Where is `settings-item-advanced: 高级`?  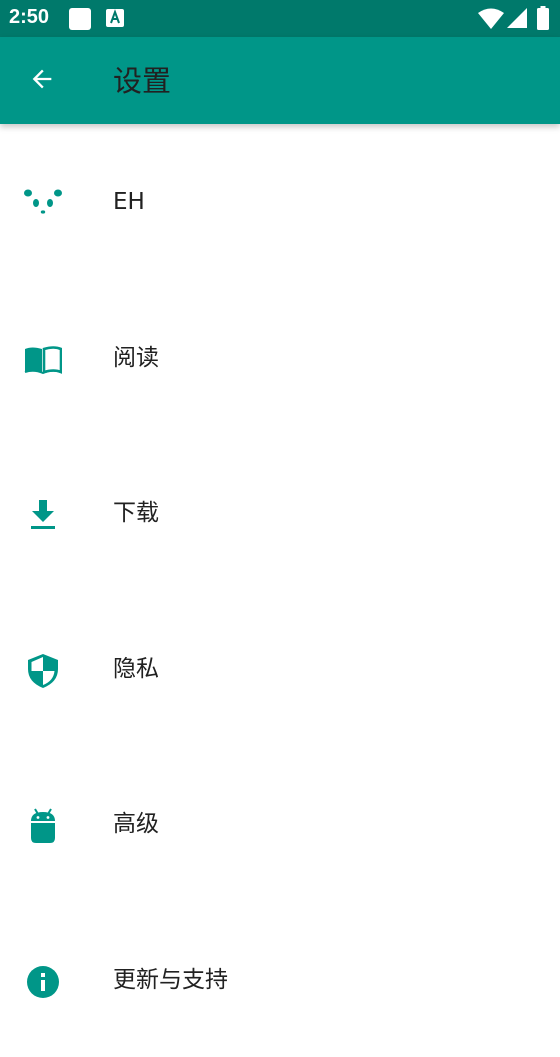
settings-item-advanced: 高级 is located at coordinates (280, 824).